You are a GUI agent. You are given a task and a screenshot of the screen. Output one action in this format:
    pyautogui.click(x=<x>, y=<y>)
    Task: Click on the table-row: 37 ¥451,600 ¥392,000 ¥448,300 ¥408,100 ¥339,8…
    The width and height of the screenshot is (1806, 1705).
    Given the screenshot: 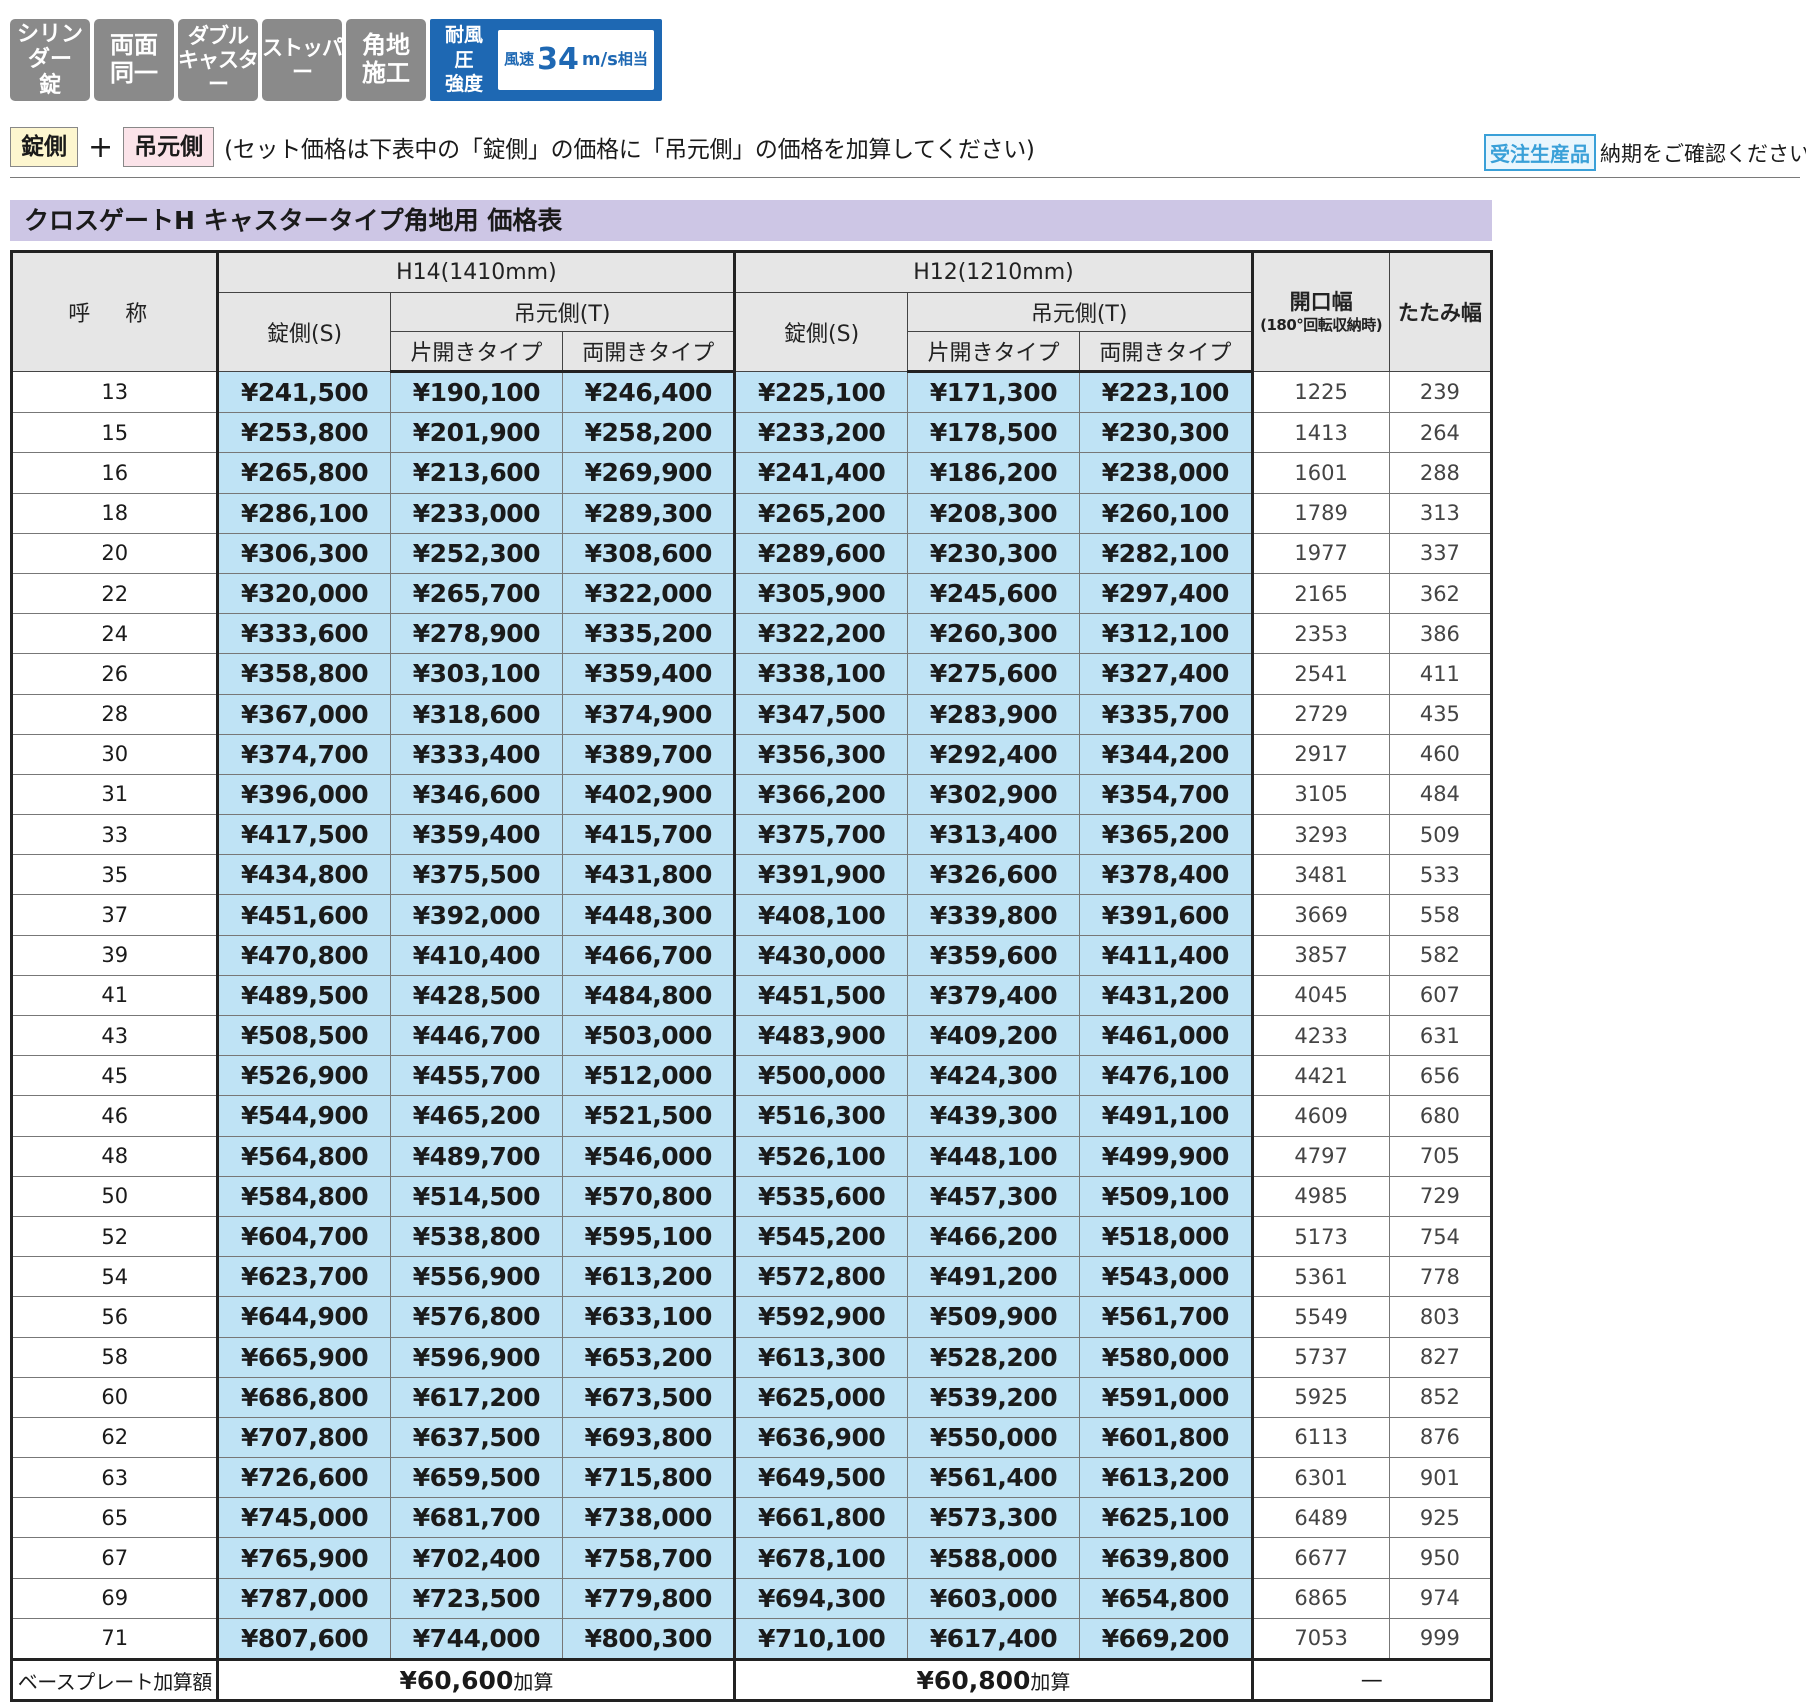 What is the action you would take?
    pyautogui.click(x=751, y=915)
    